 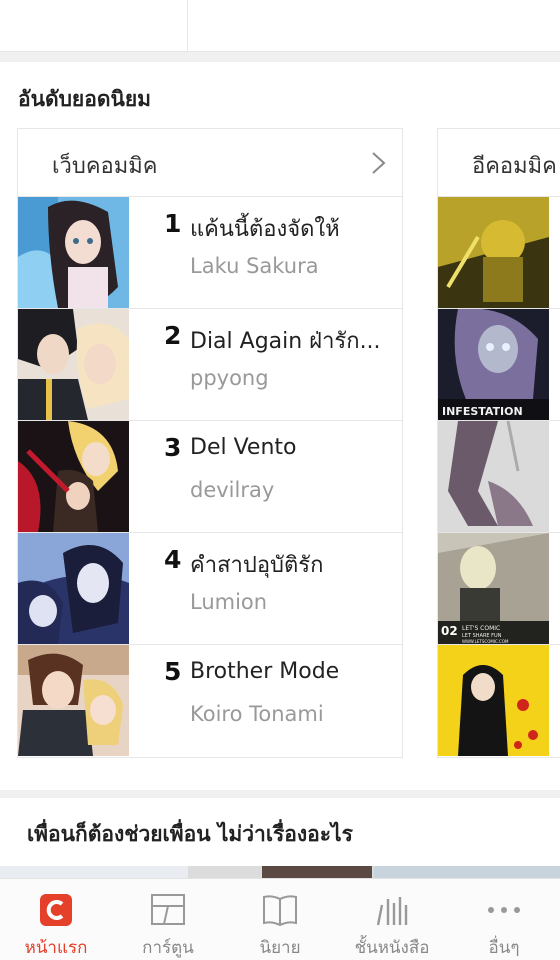 I want to click on top-content-strip, so click(x=280, y=26).